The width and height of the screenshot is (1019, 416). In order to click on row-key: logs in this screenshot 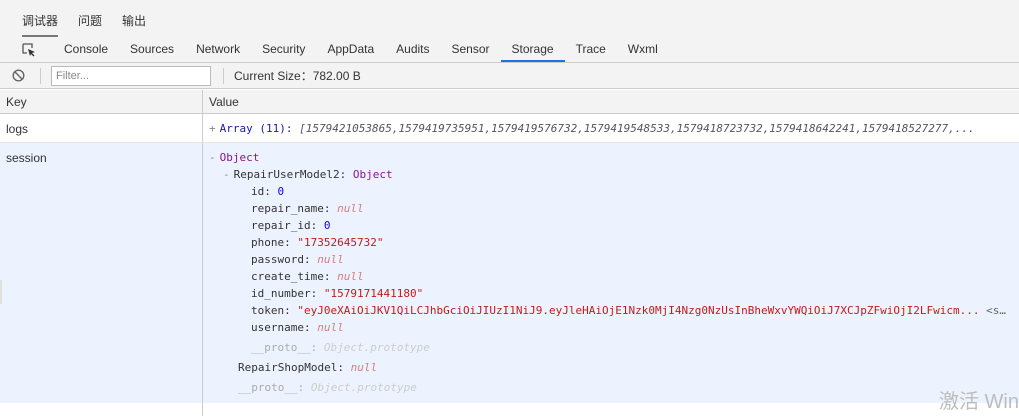, I will do `click(101, 128)`.